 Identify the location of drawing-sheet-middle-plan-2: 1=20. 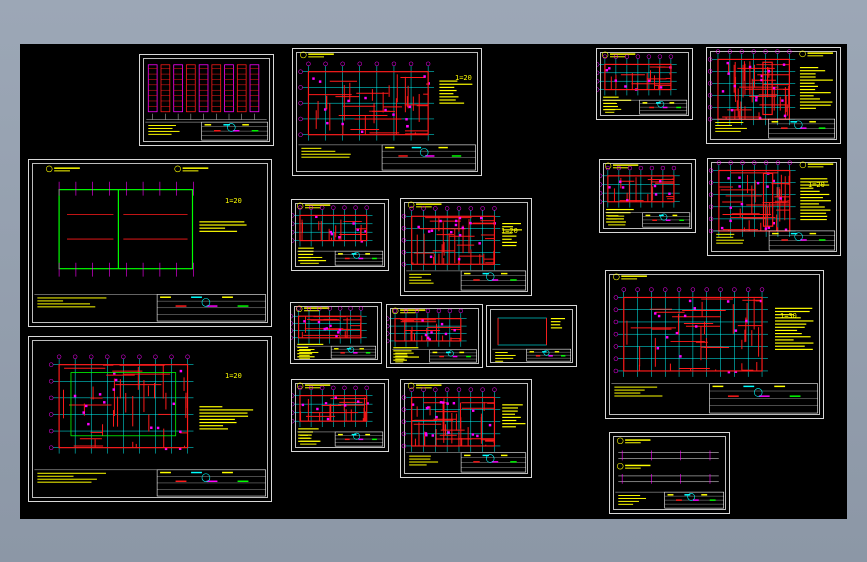
(774, 207).